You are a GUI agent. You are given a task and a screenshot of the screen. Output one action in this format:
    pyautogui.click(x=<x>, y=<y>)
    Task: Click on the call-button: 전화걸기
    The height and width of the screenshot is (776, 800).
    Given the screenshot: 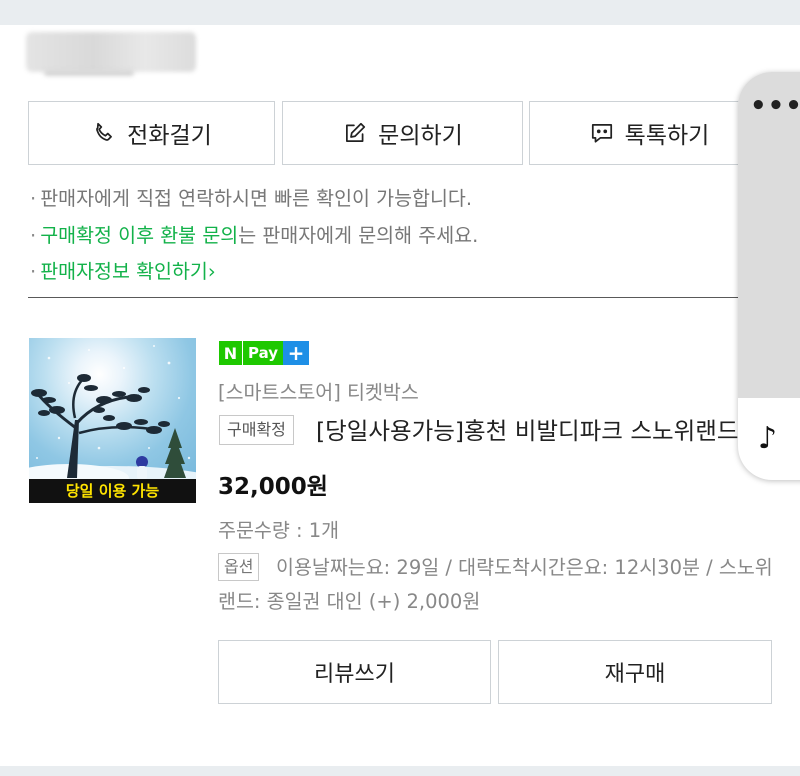 What is the action you would take?
    pyautogui.click(x=151, y=133)
    